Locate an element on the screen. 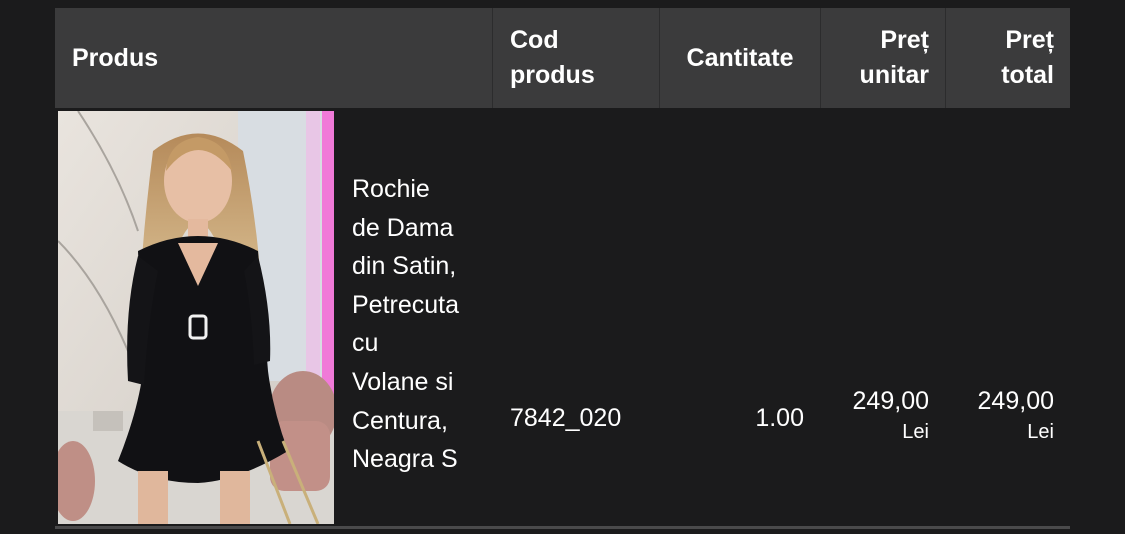 This screenshot has width=1125, height=534. total-price-value: 249,00 is located at coordinates (1015, 401).